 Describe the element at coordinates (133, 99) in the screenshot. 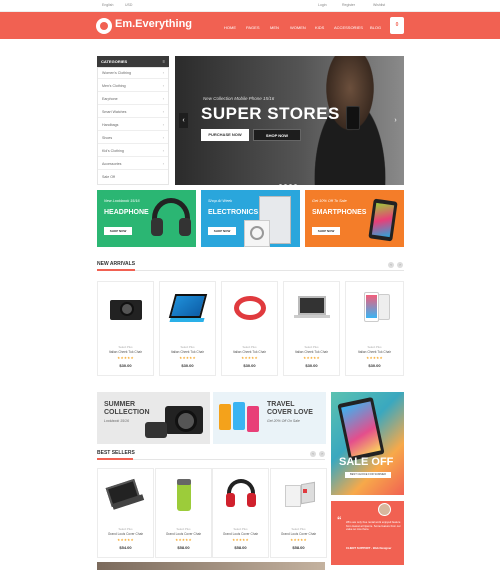

I see `category-item: Earphone ›` at that location.